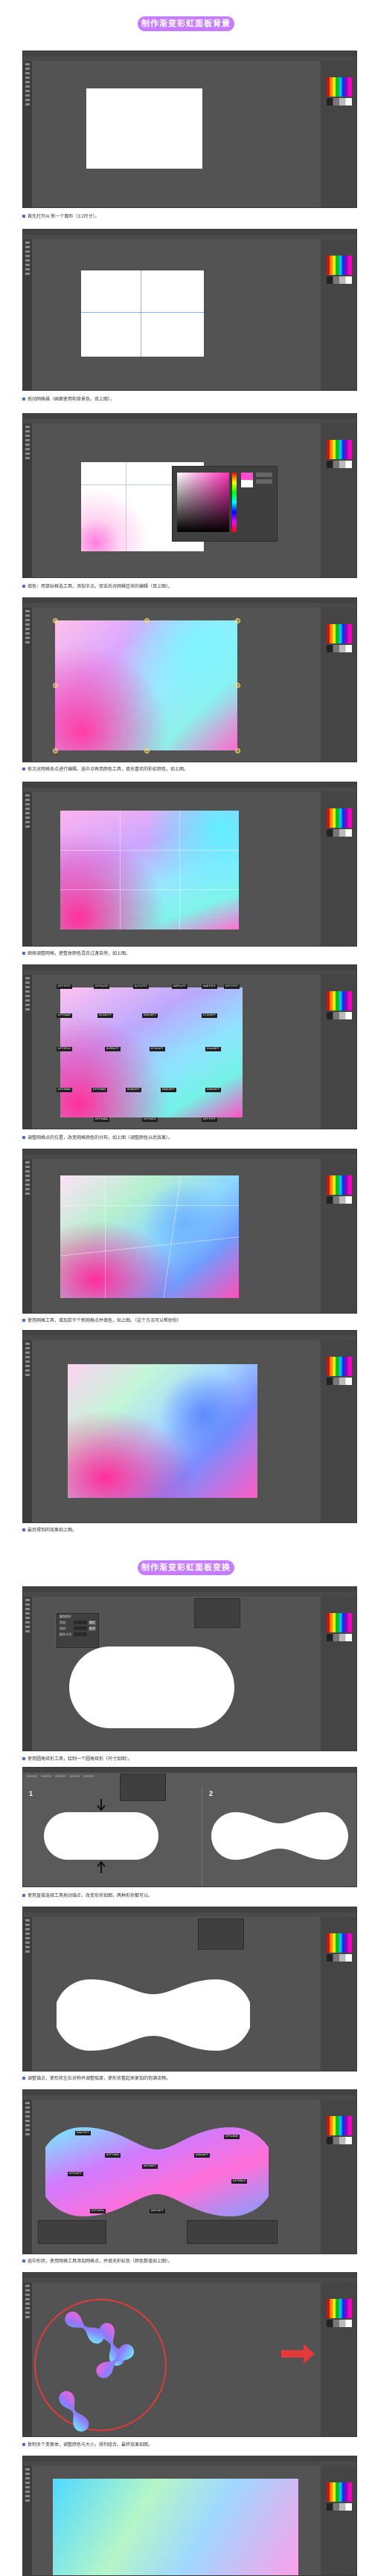  I want to click on horizontal-guide, so click(142, 312).